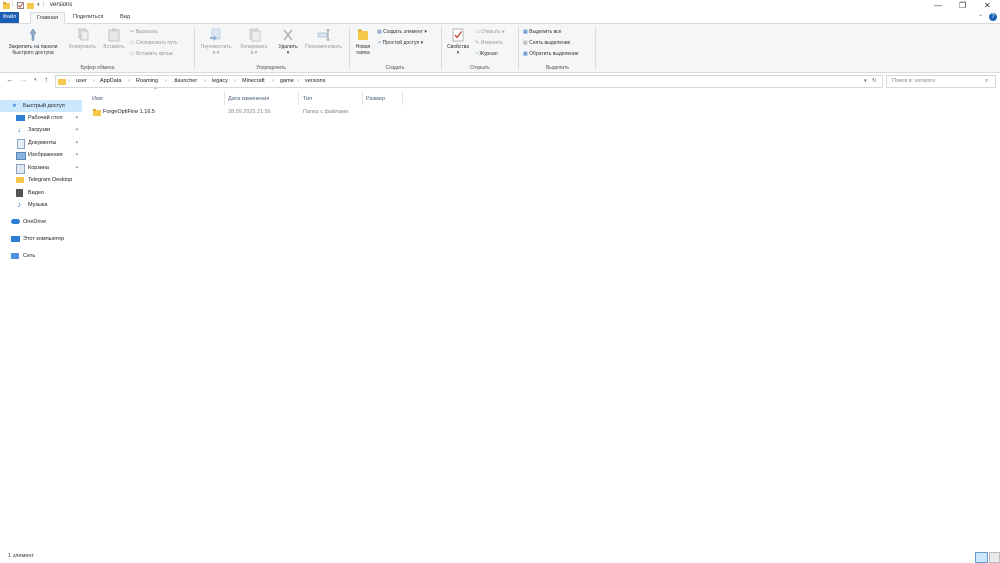 The height and width of the screenshot is (563, 1000). Describe the element at coordinates (287, 81) in the screenshot. I see `breadcrumb-game: game` at that location.